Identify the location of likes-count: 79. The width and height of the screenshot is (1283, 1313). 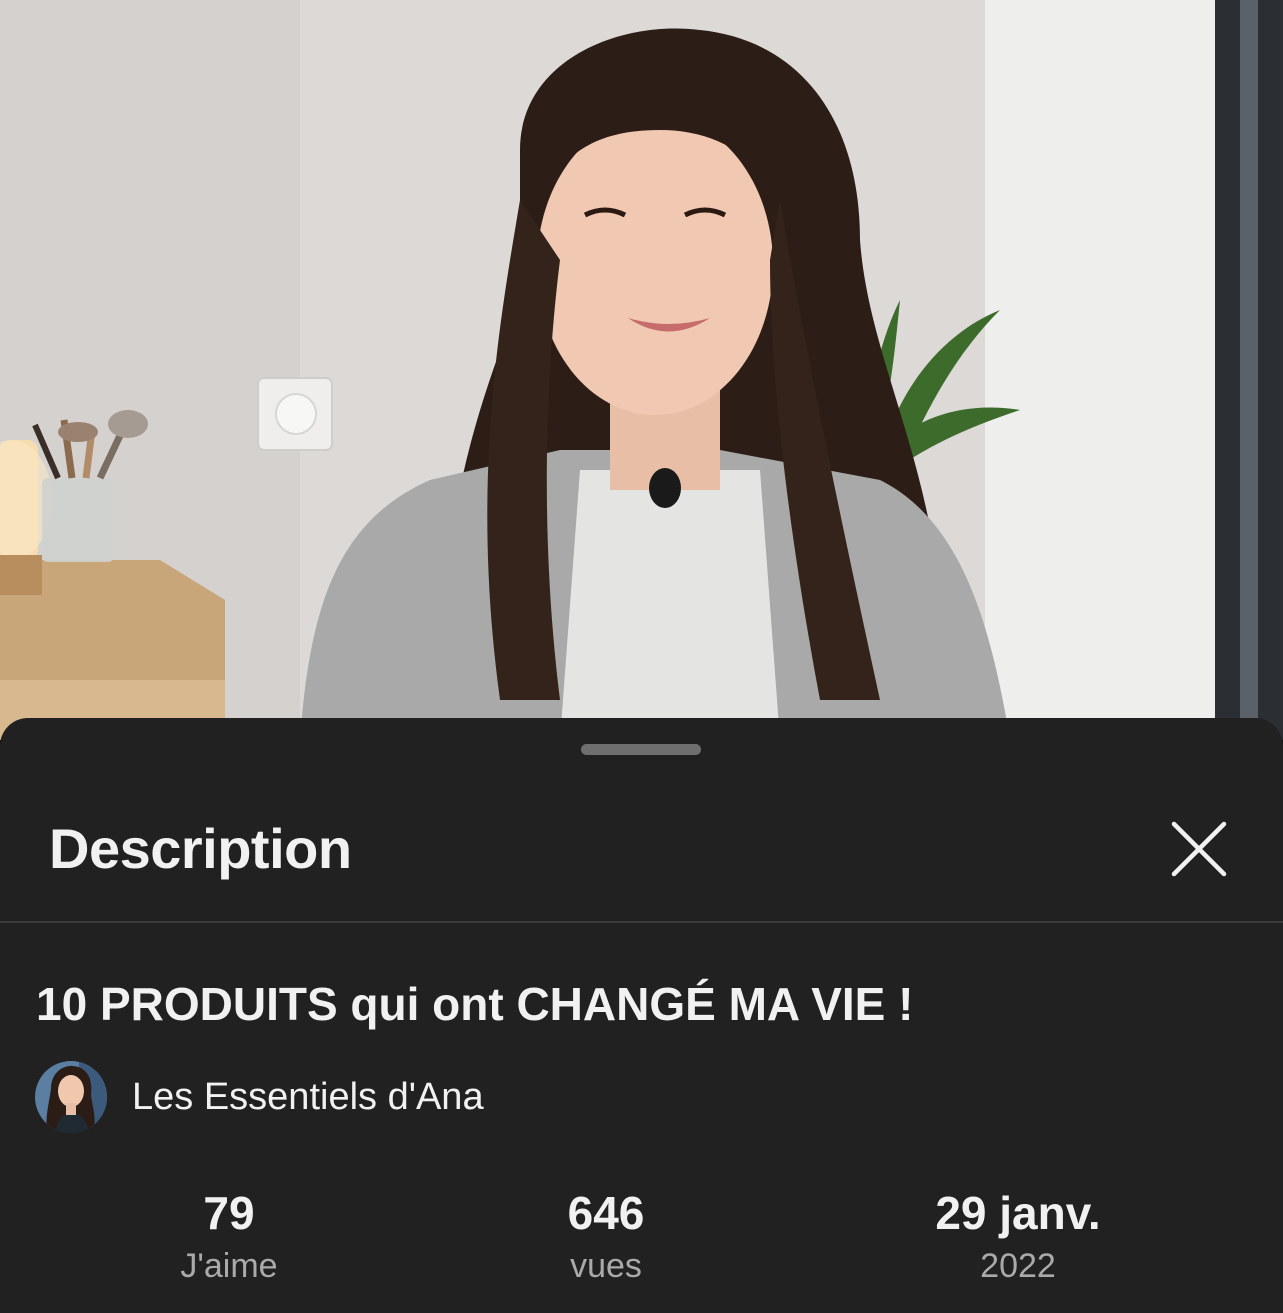
(229, 1213).